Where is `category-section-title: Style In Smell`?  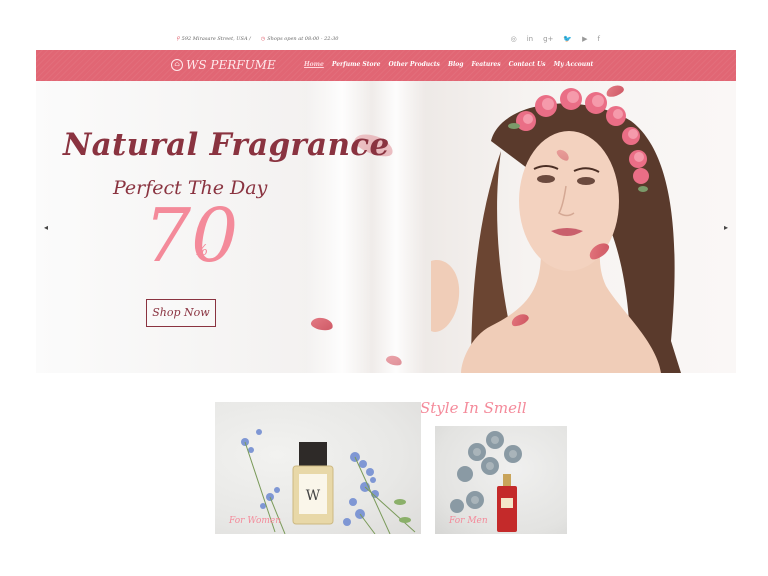
category-section-title: Style In Smell is located at coordinates (473, 408).